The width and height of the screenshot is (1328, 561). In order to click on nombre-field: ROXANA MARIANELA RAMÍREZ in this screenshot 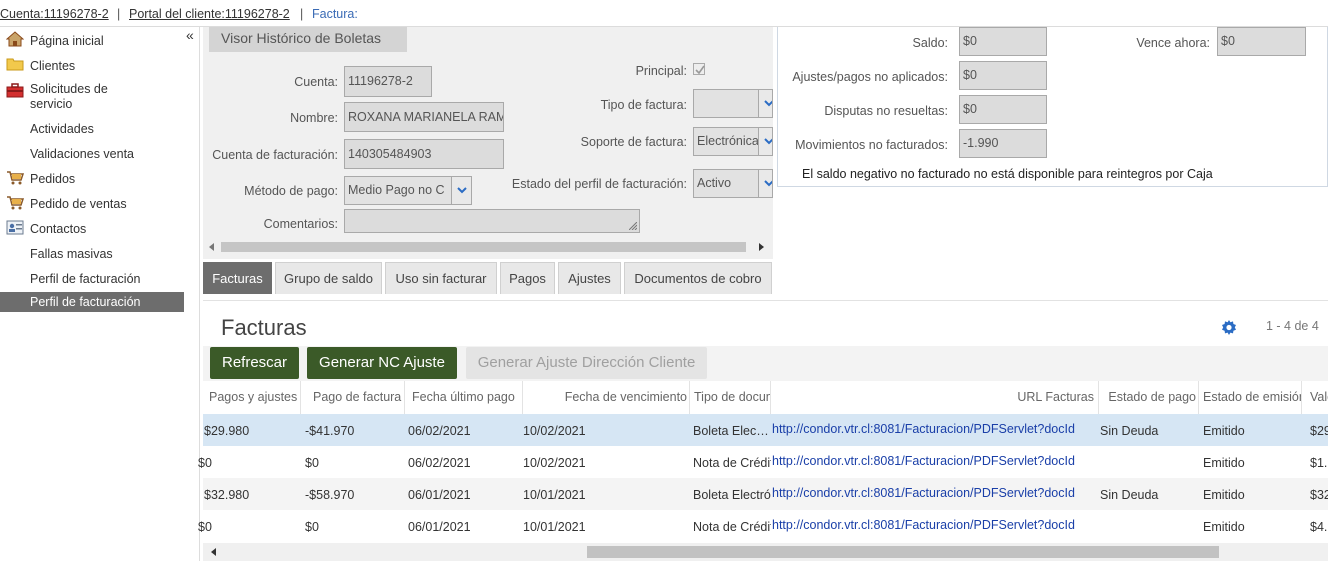, I will do `click(424, 117)`.